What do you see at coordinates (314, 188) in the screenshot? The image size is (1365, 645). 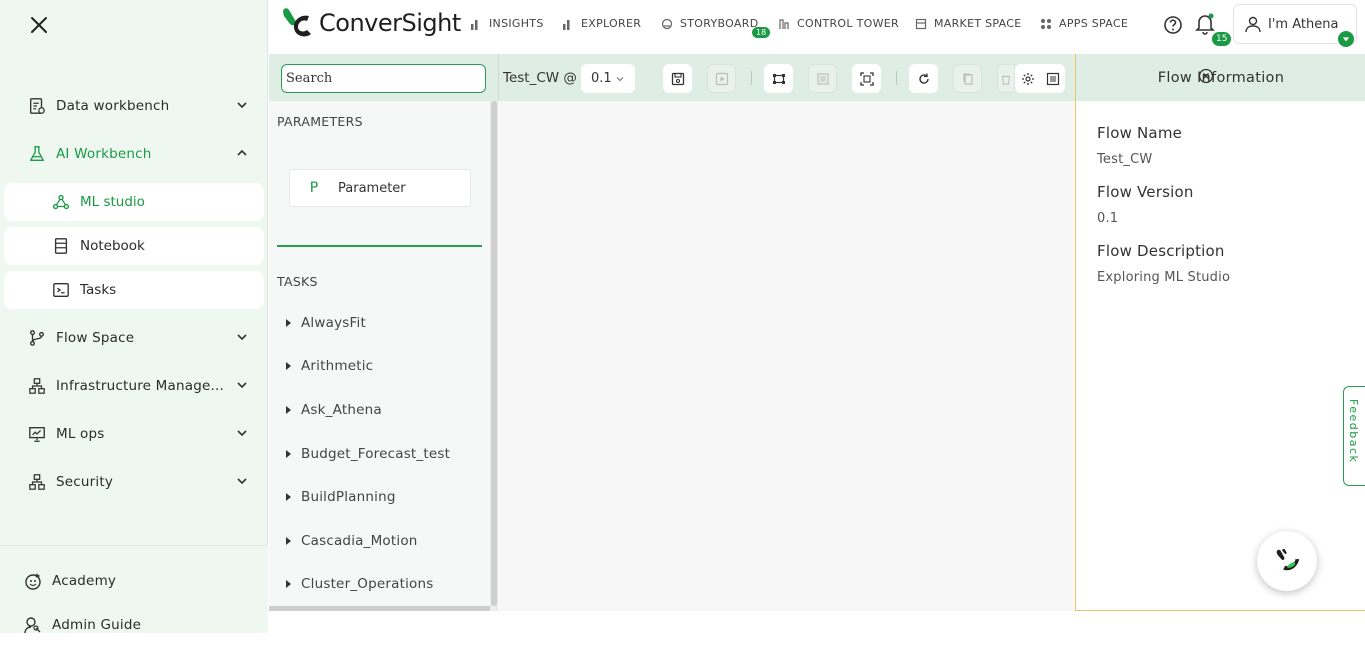 I see `parameter-icon: P` at bounding box center [314, 188].